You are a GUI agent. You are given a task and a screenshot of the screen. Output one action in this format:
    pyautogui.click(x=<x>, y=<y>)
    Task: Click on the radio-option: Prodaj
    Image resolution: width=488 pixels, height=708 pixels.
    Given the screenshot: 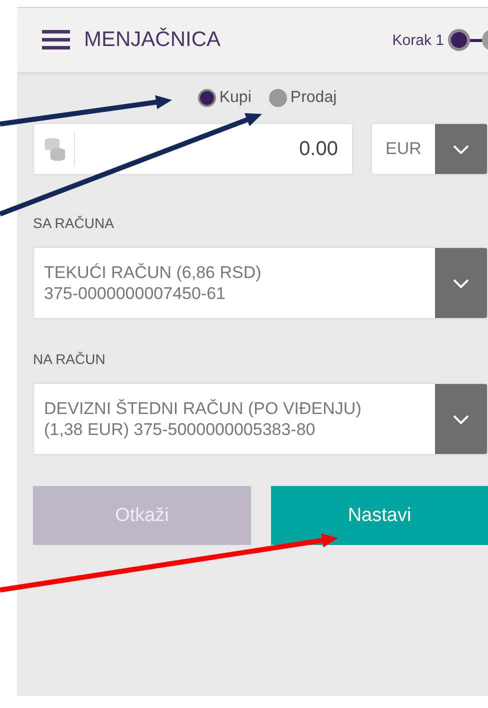 What is the action you would take?
    pyautogui.click(x=303, y=98)
    